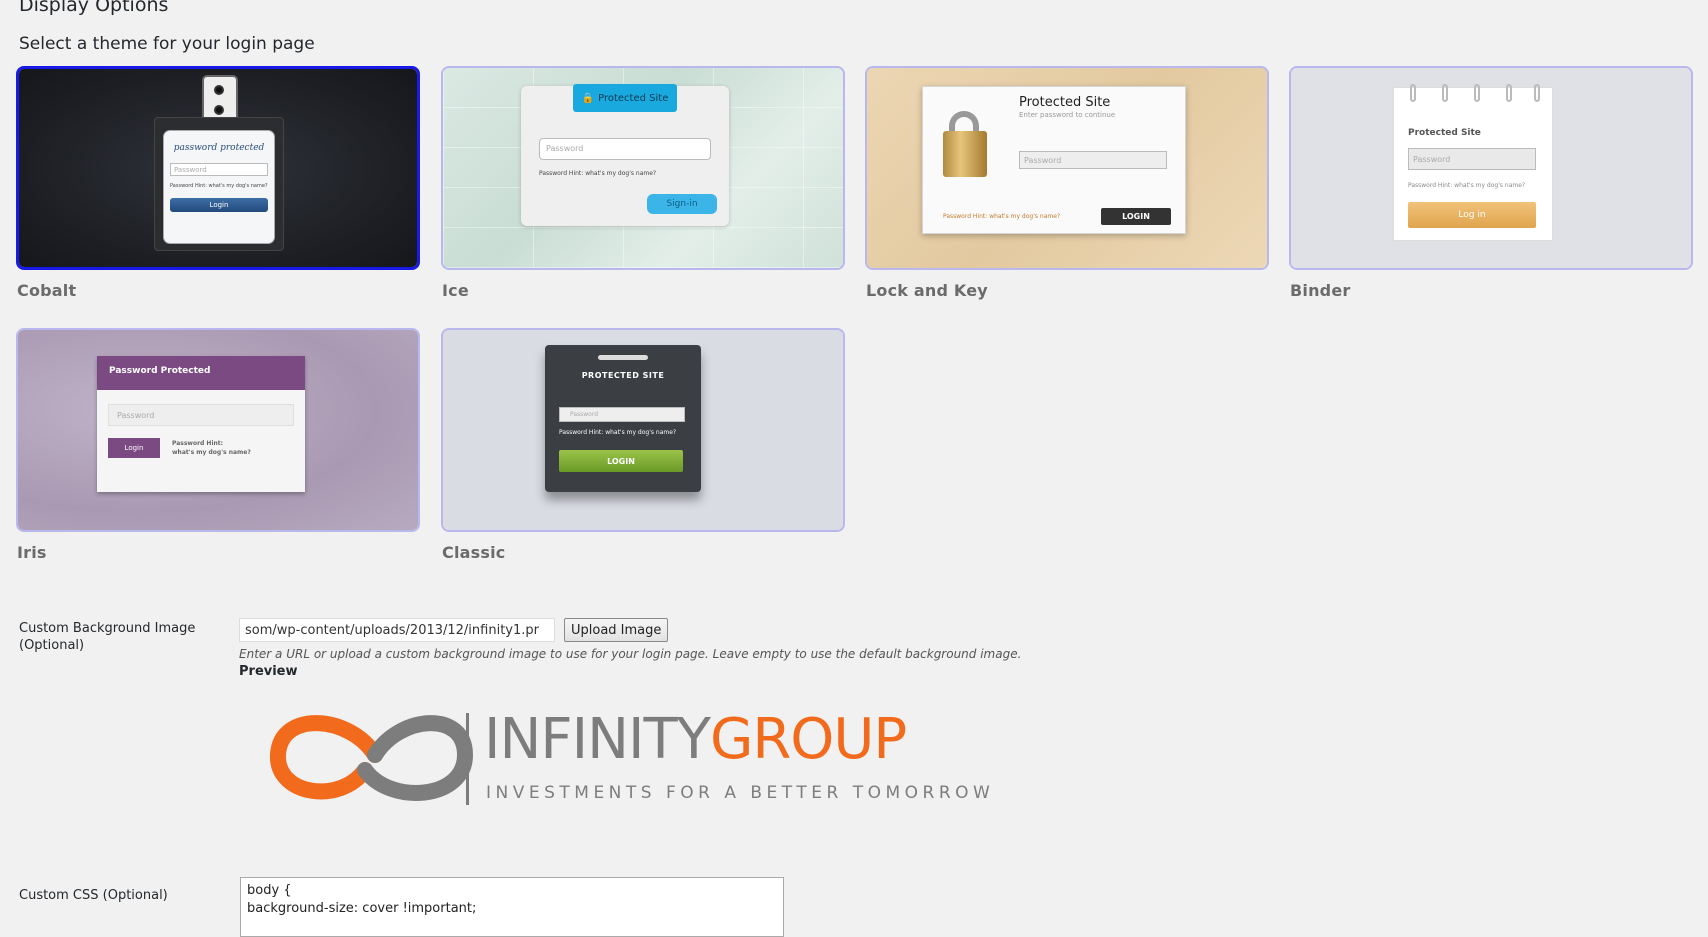 The height and width of the screenshot is (937, 1708). What do you see at coordinates (623, 357) in the screenshot?
I see `classic-clip-icon` at bounding box center [623, 357].